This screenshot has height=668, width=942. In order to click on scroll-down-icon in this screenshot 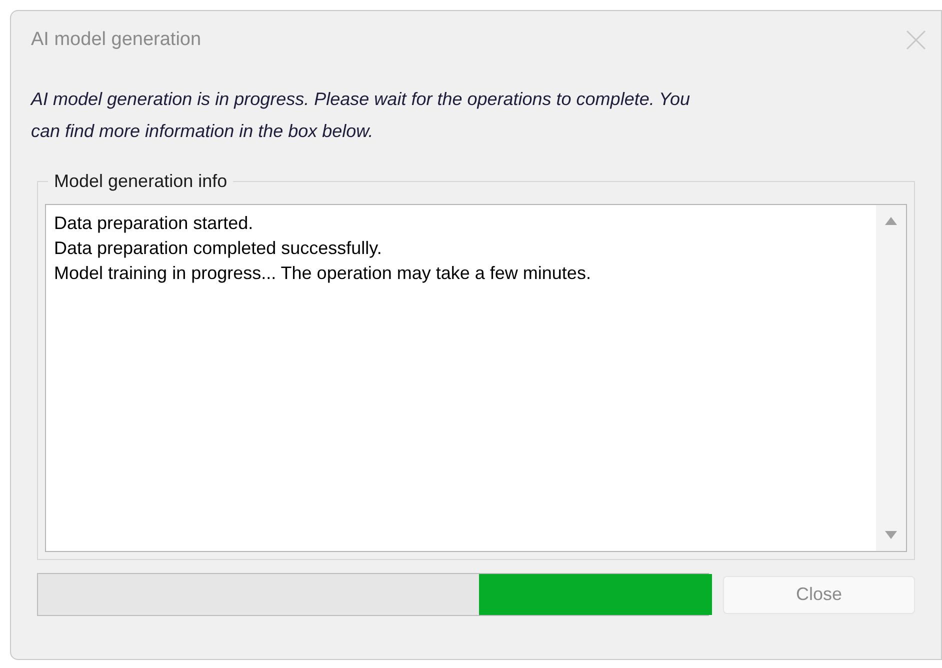, I will do `click(891, 535)`.